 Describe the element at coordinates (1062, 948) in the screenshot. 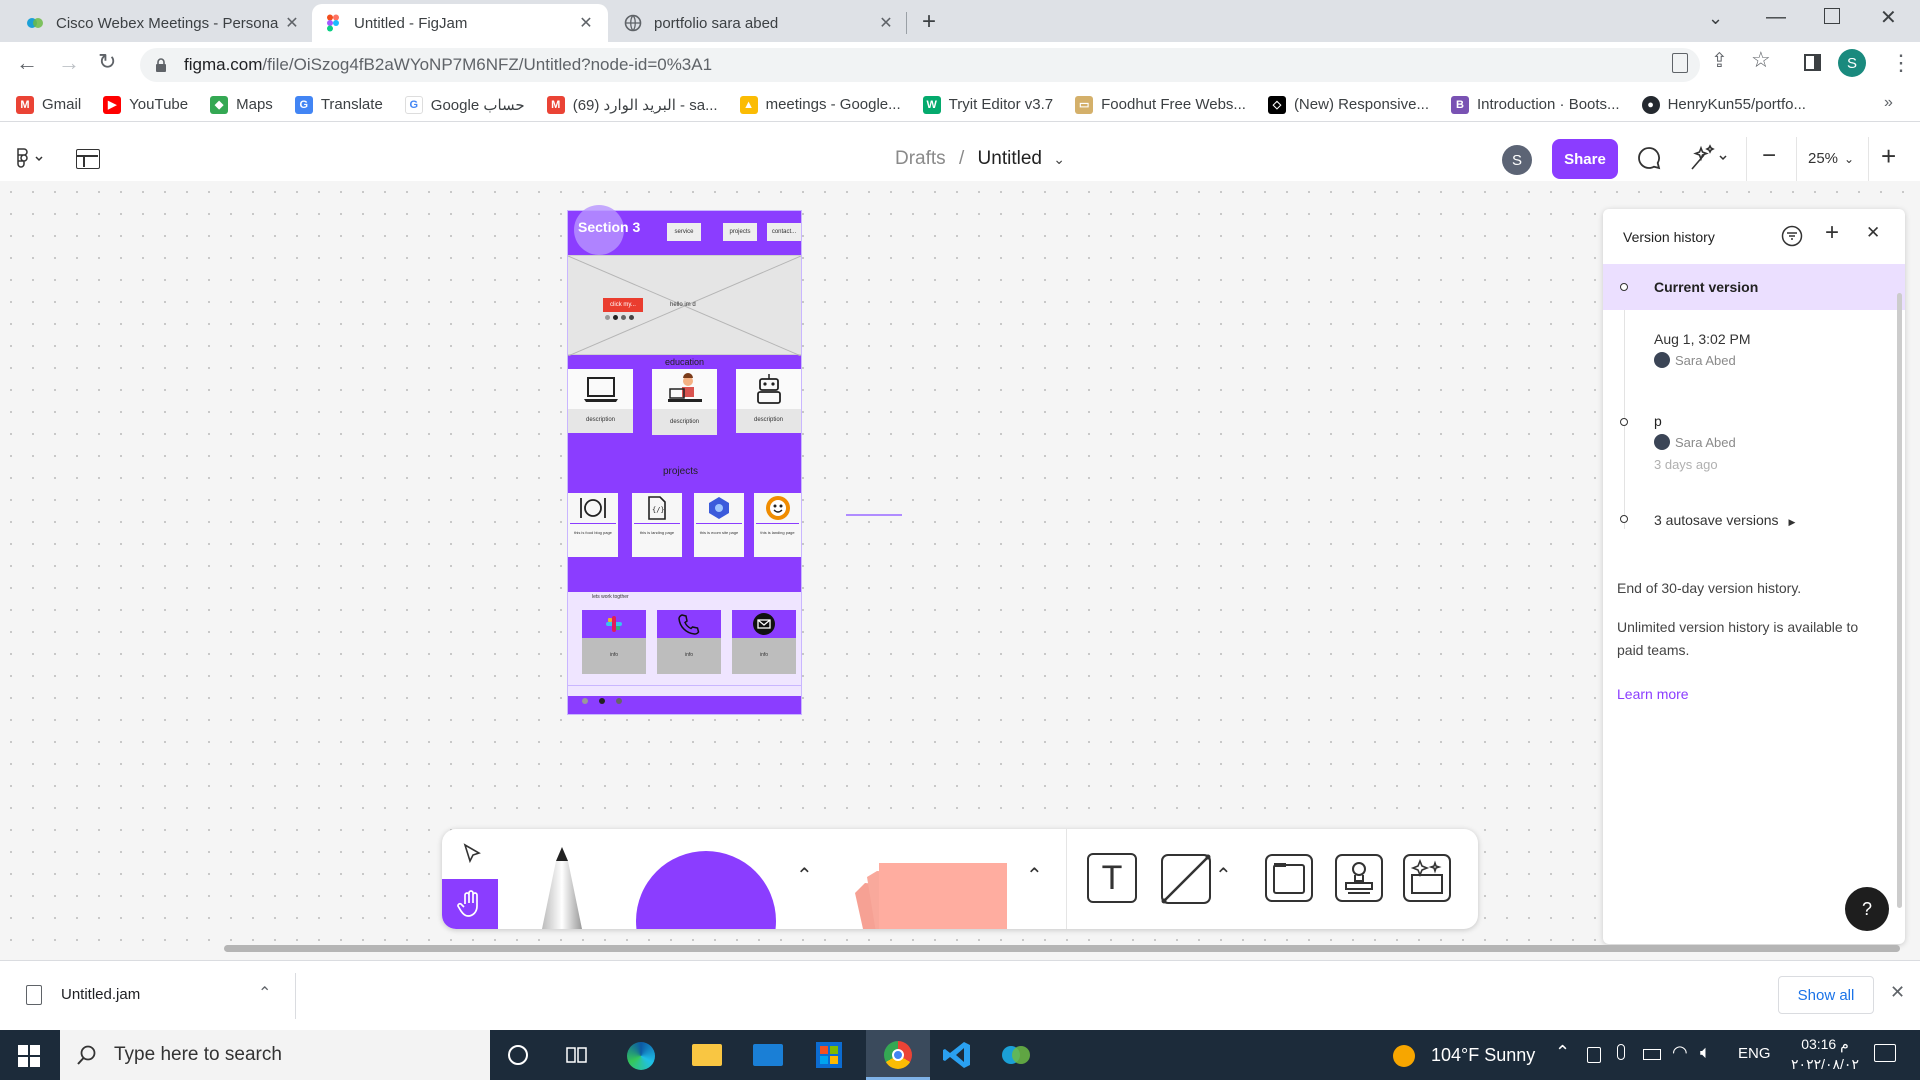

I see `canvas-scrollbar` at that location.